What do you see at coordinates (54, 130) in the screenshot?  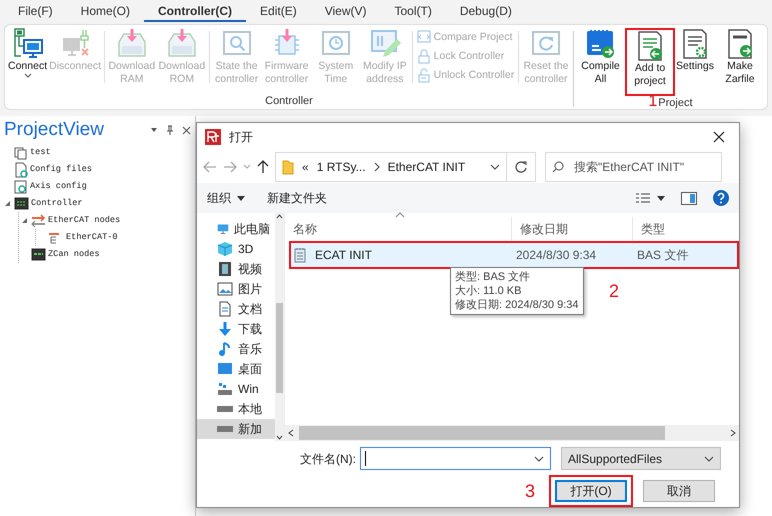 I see `panel-title: ProjectView` at bounding box center [54, 130].